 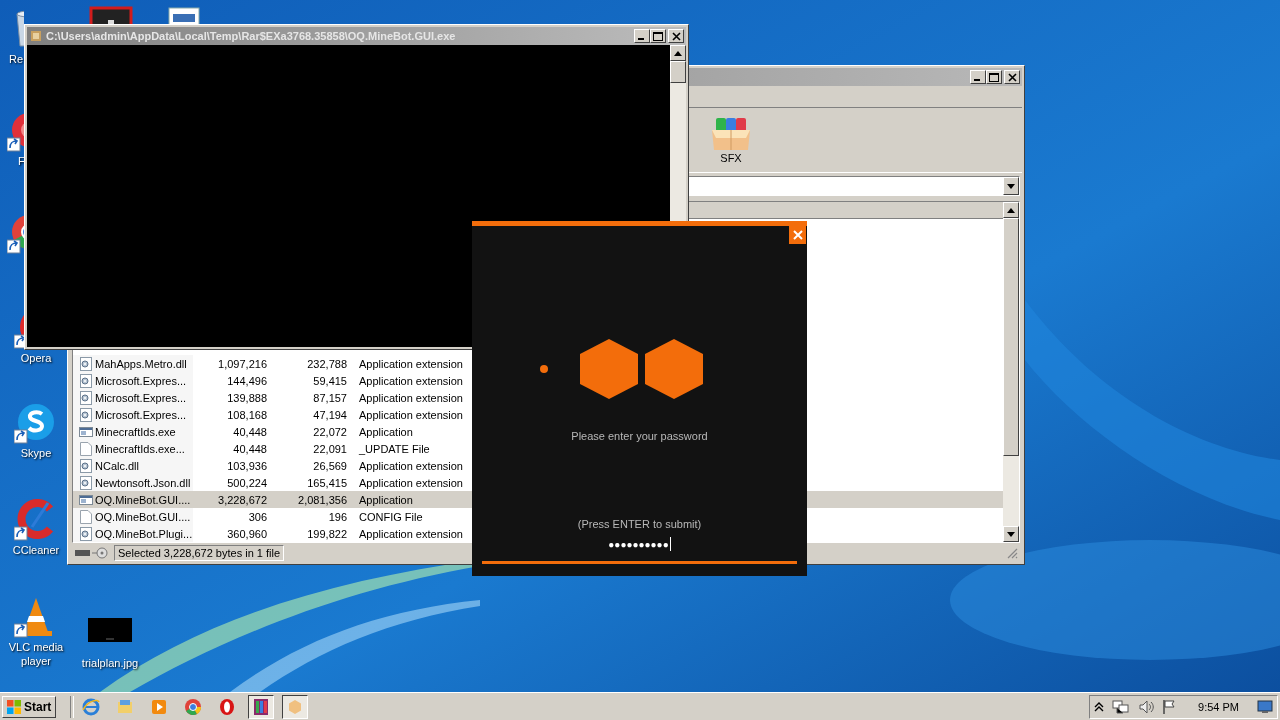 What do you see at coordinates (246, 380) in the screenshot?
I see `file-size: 144,496` at bounding box center [246, 380].